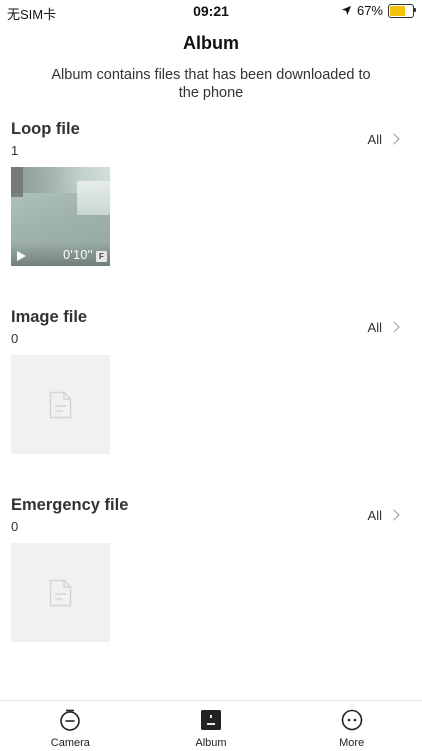 This screenshot has height=751, width=422. Describe the element at coordinates (70, 720) in the screenshot. I see `camera-icon` at that location.